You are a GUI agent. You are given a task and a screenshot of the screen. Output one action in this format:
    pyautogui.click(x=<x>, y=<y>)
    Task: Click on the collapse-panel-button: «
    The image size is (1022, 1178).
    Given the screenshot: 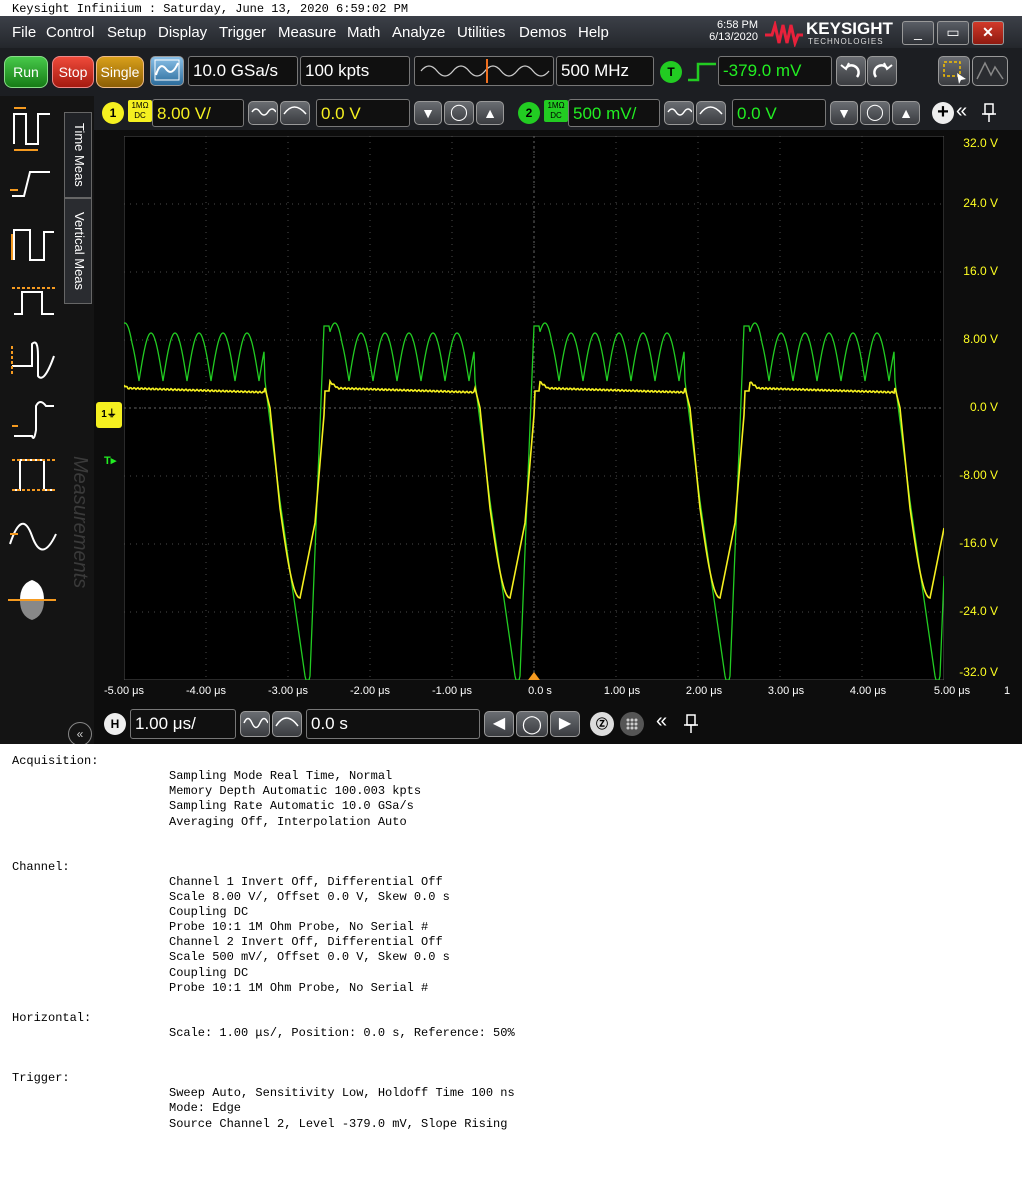 What is the action you would take?
    pyautogui.click(x=80, y=733)
    